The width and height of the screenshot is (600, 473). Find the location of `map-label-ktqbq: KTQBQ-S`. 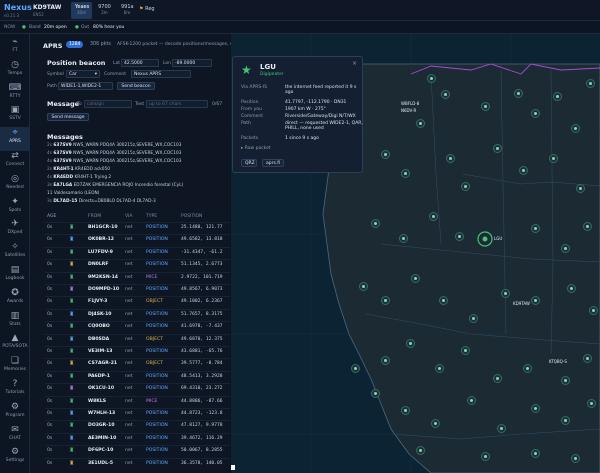

map-label-ktqbq: KTQBQ-S is located at coordinates (558, 361).